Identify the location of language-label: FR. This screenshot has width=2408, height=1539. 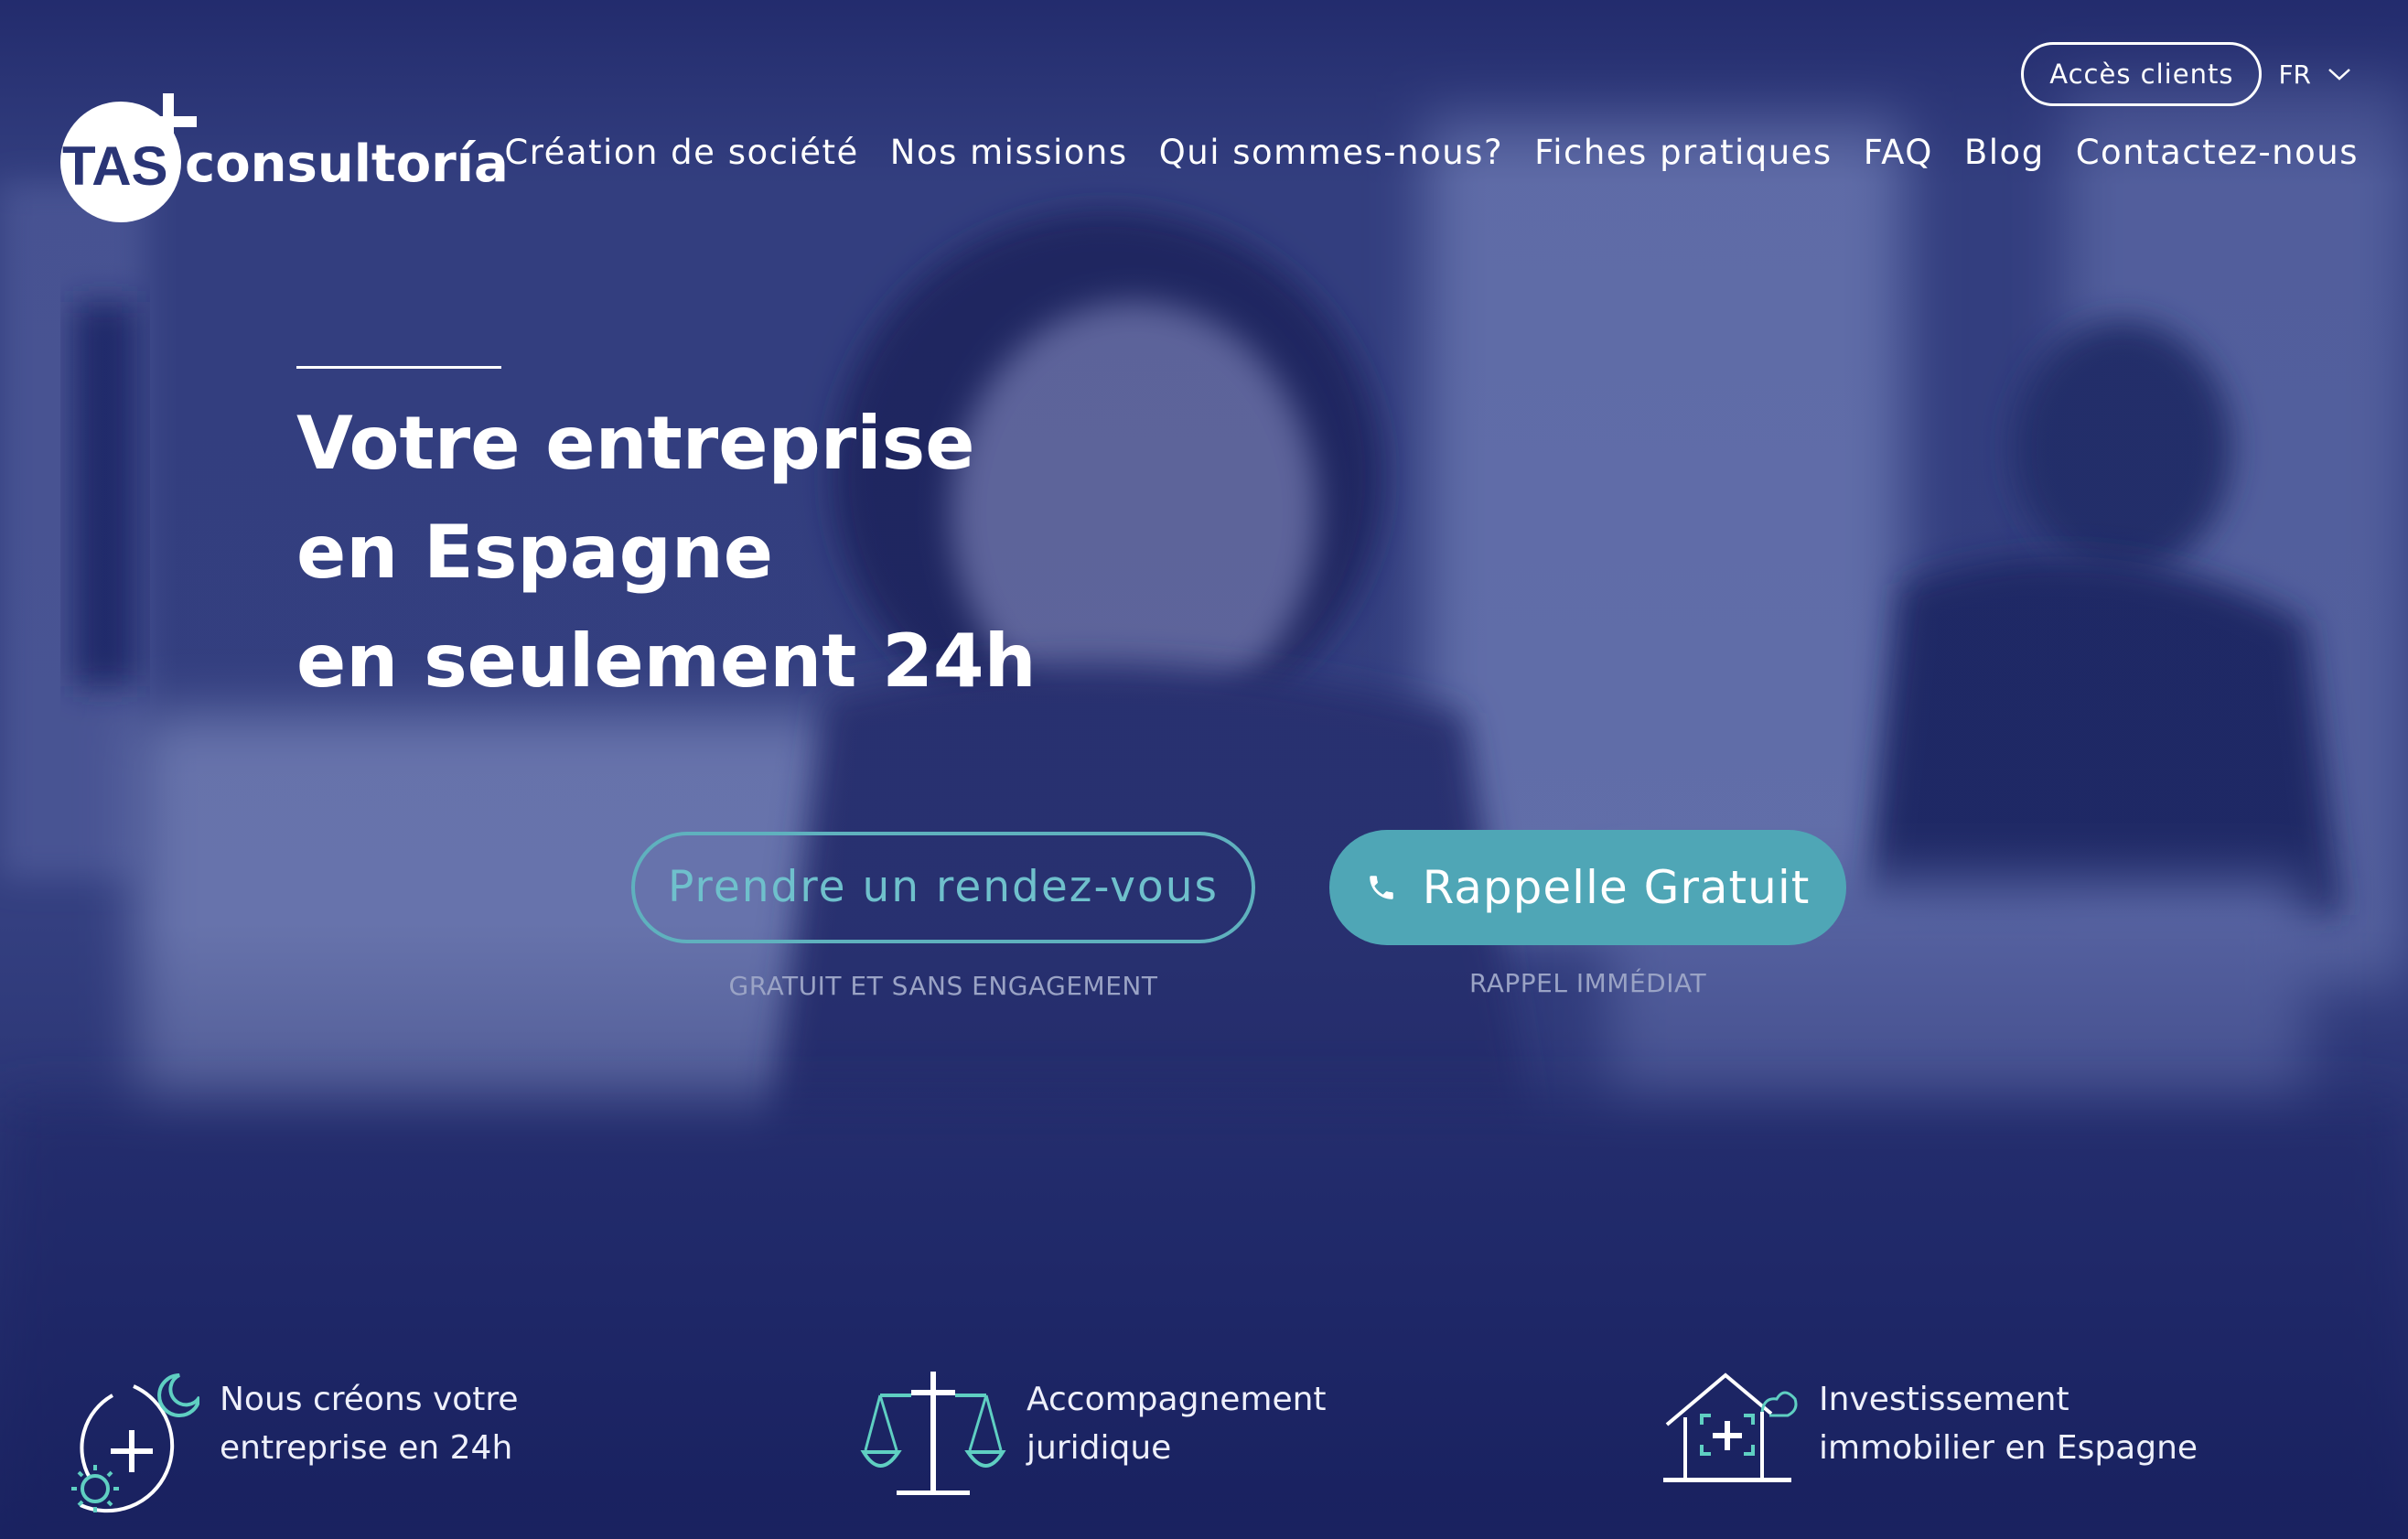
(2294, 74).